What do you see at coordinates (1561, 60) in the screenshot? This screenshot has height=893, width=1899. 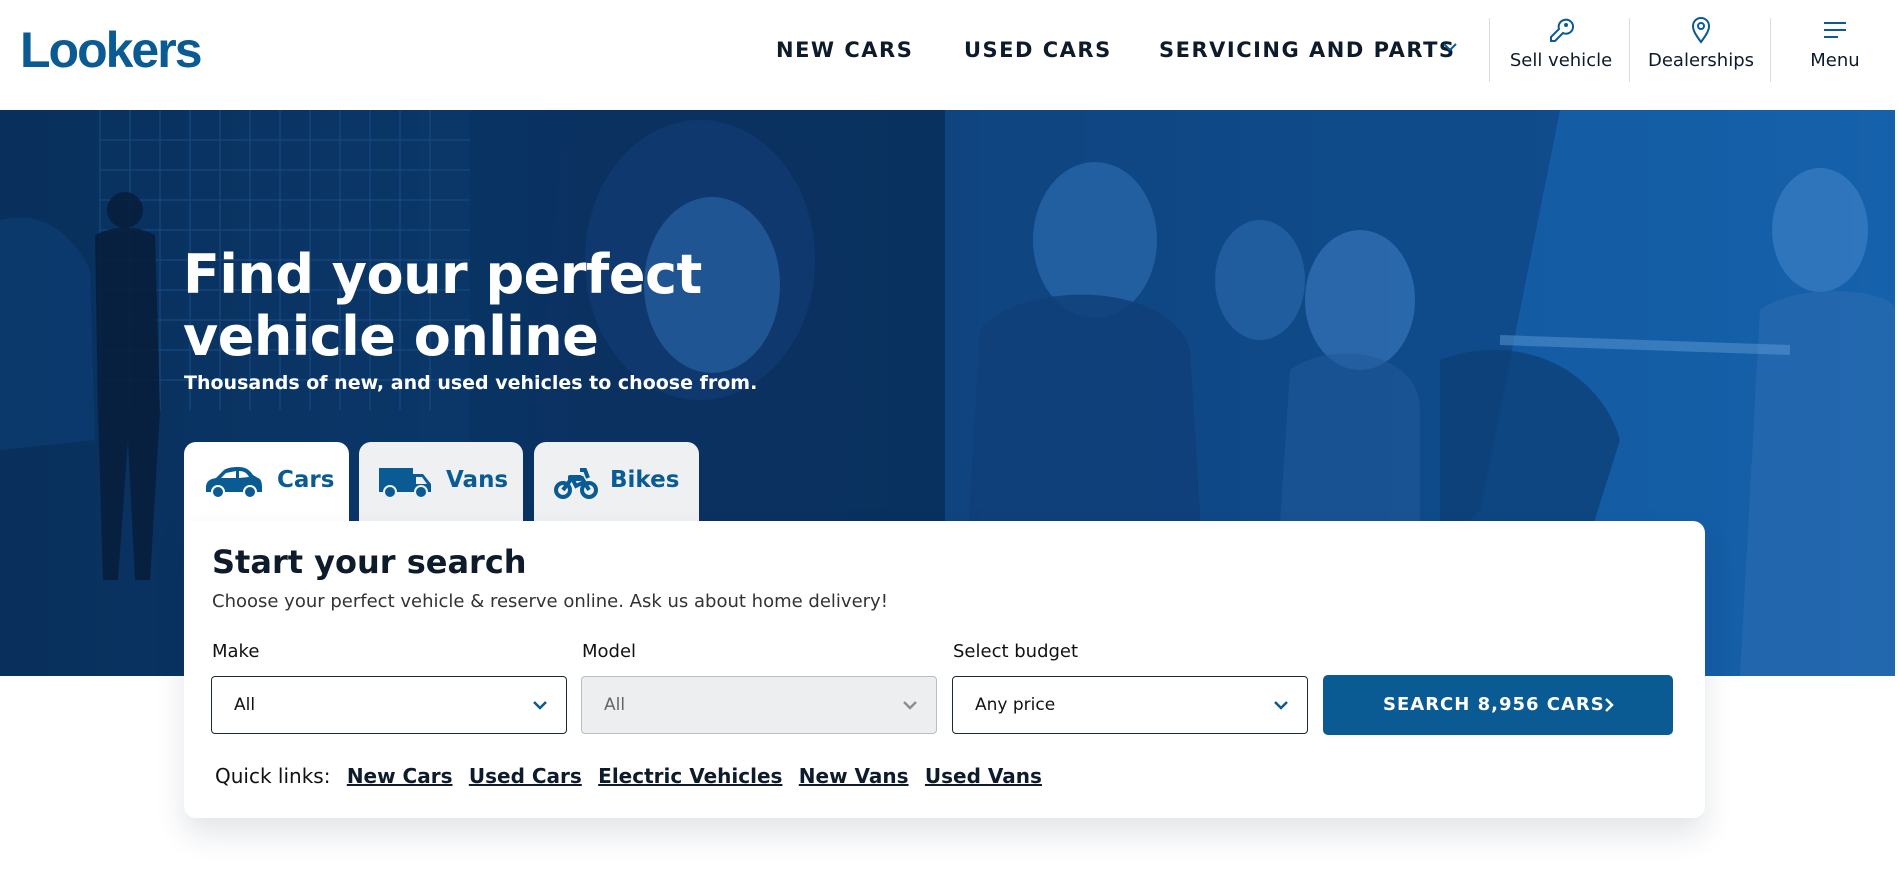 I see `sell-vehicle-label: Sell vehicle` at bounding box center [1561, 60].